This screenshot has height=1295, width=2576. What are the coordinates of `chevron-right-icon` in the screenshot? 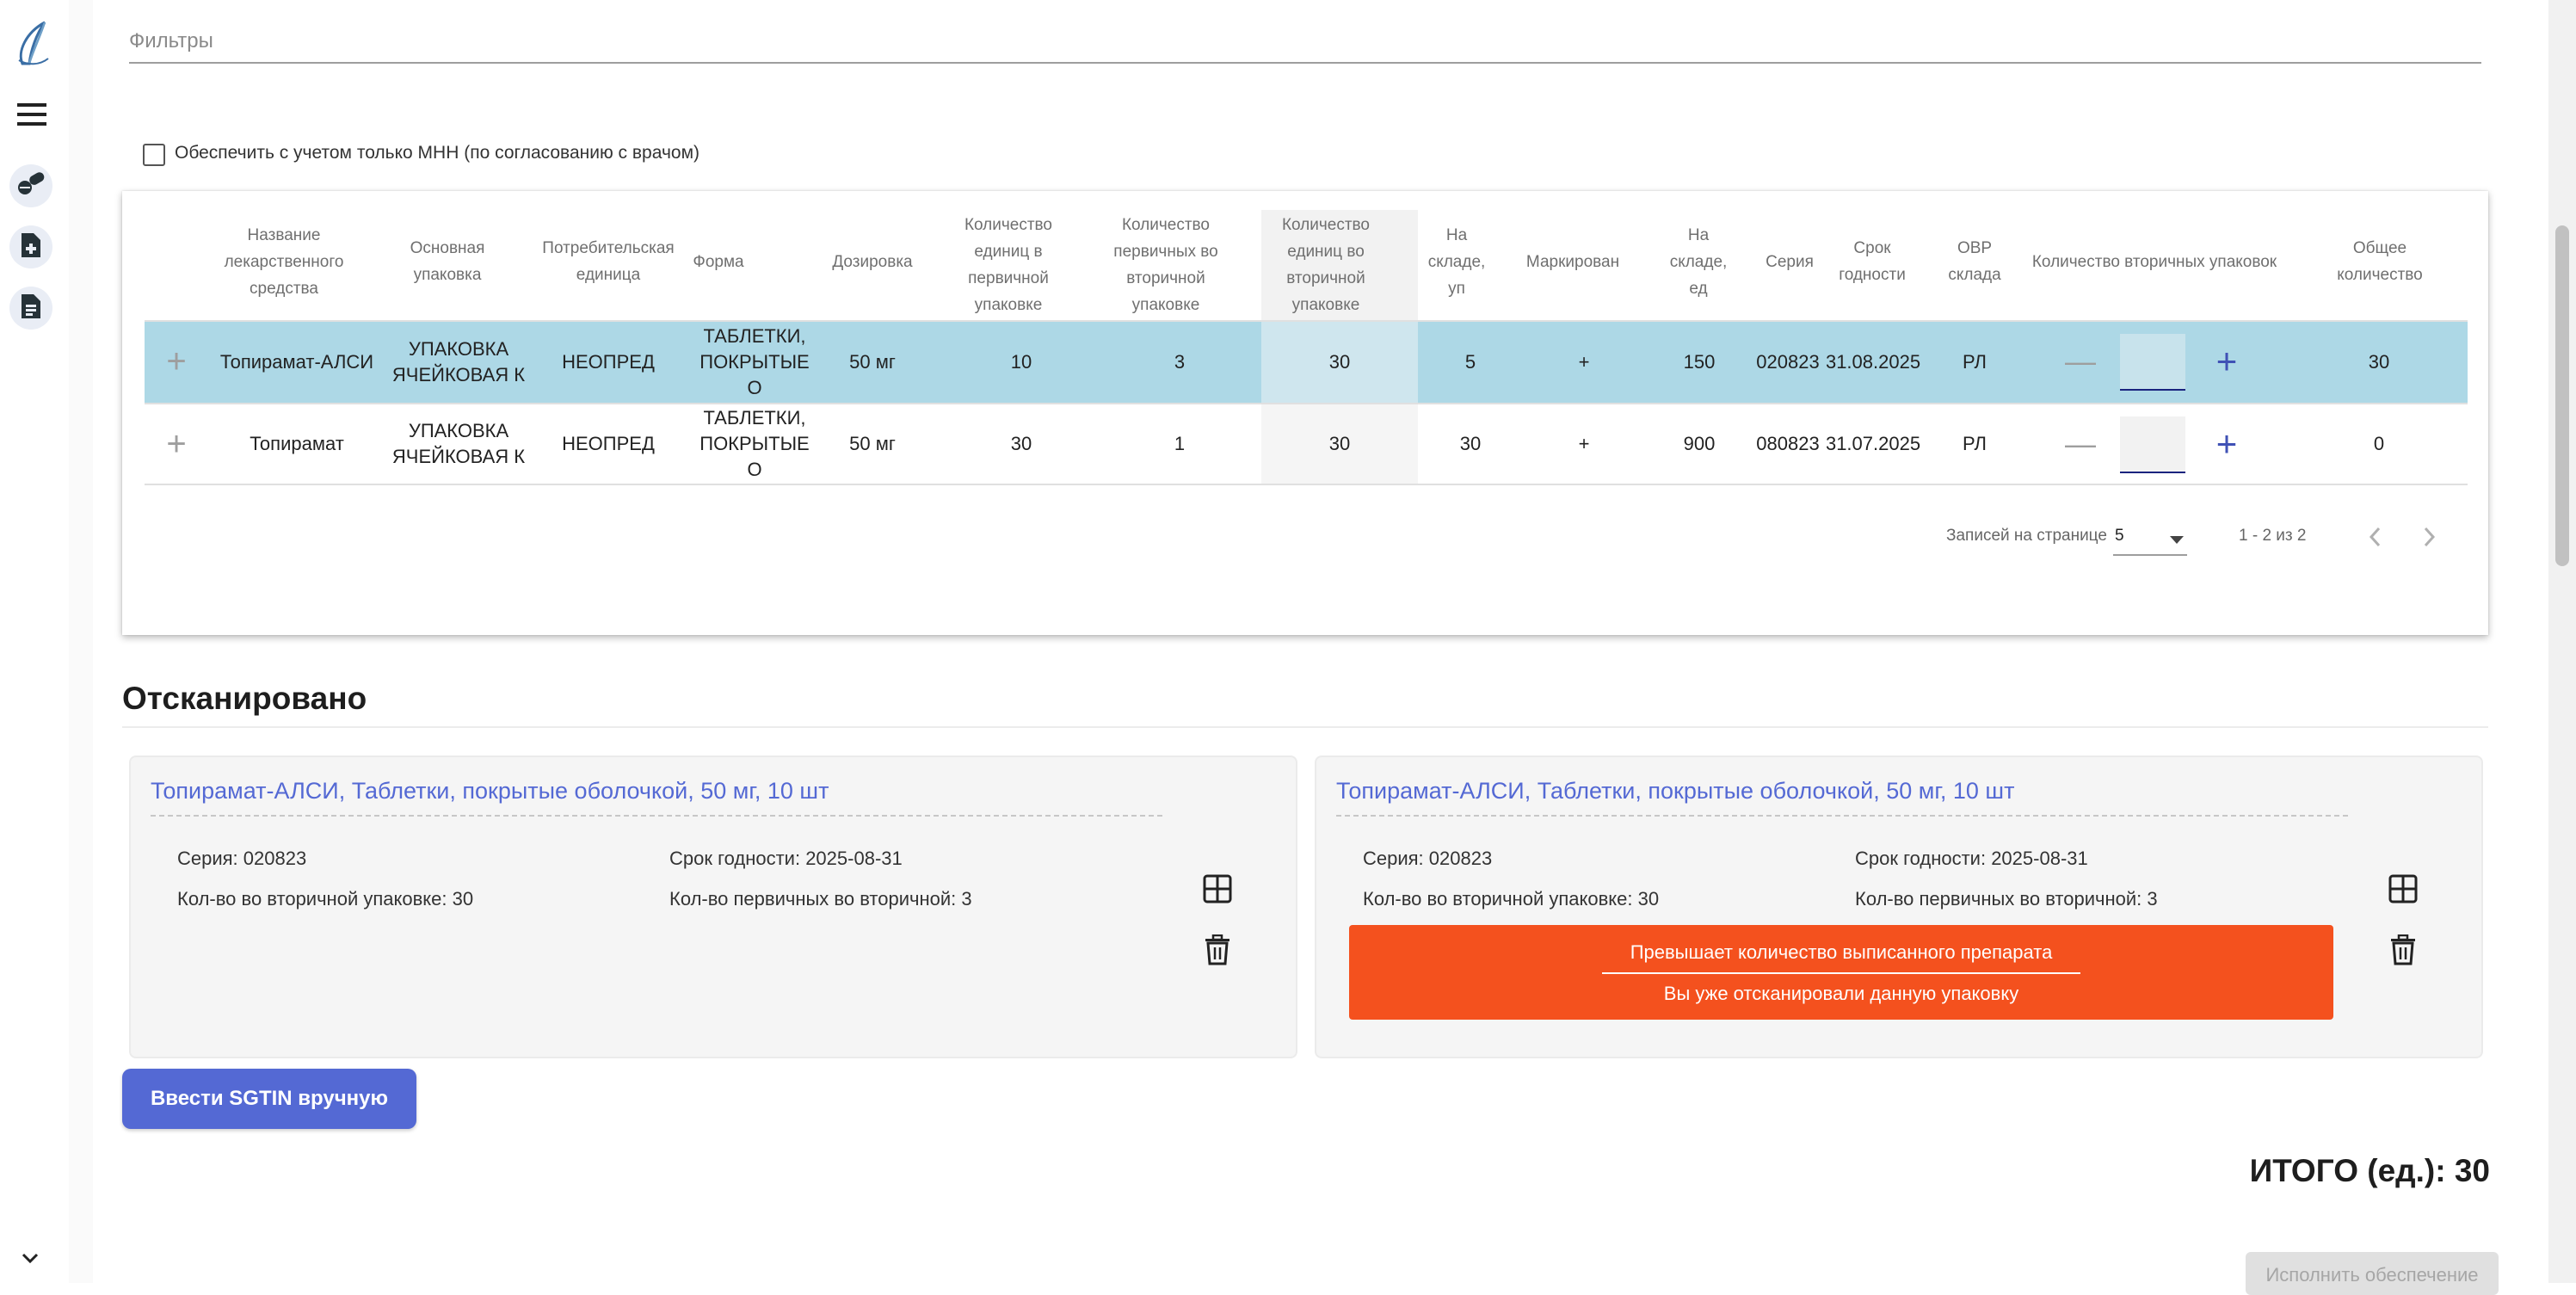 It's located at (2428, 537).